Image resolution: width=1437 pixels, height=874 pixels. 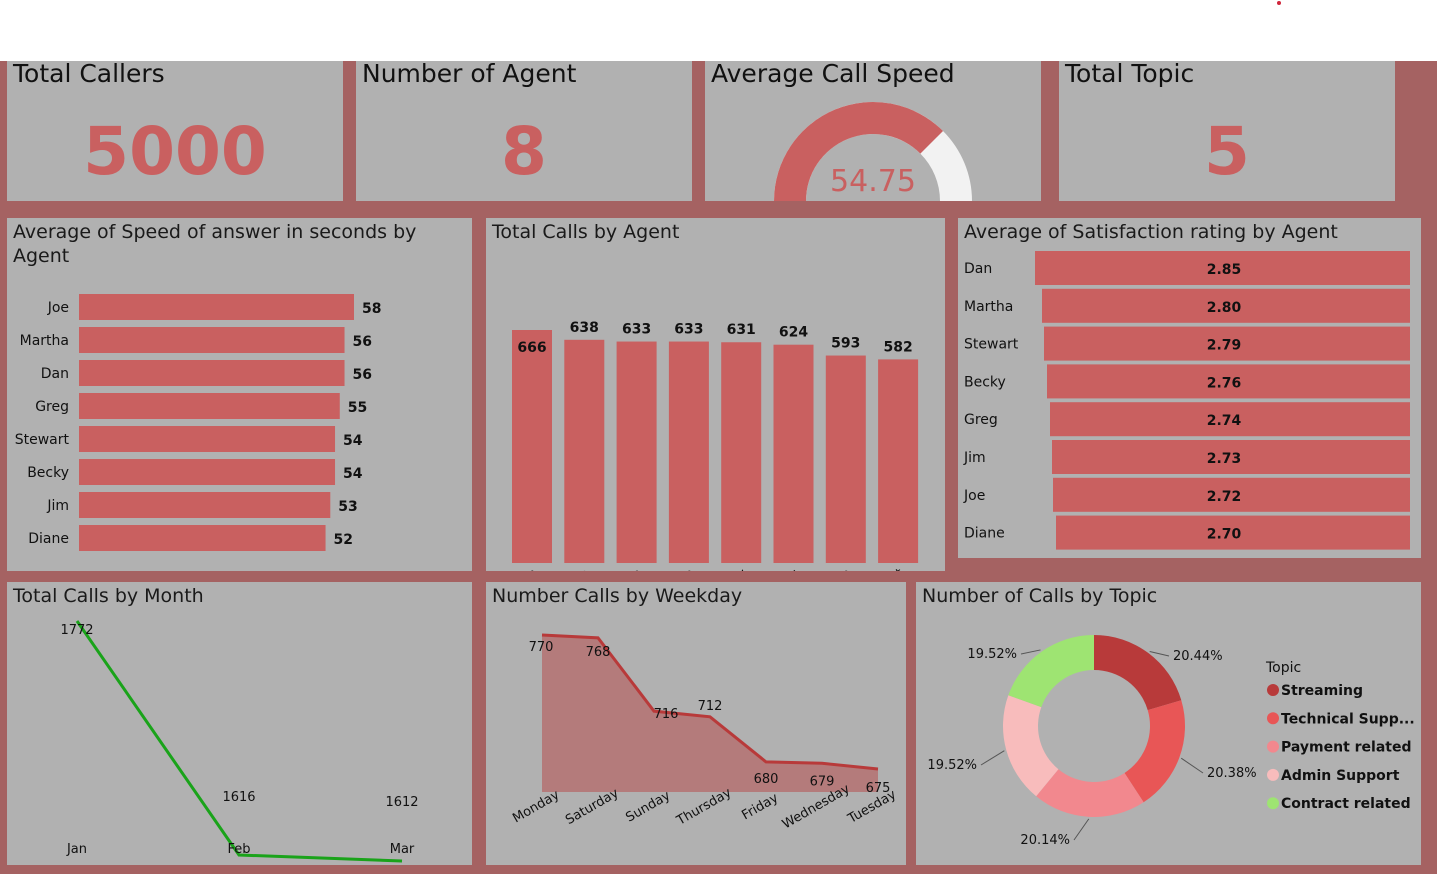 I want to click on calls-agent-label: Joe, so click(x=841, y=568).